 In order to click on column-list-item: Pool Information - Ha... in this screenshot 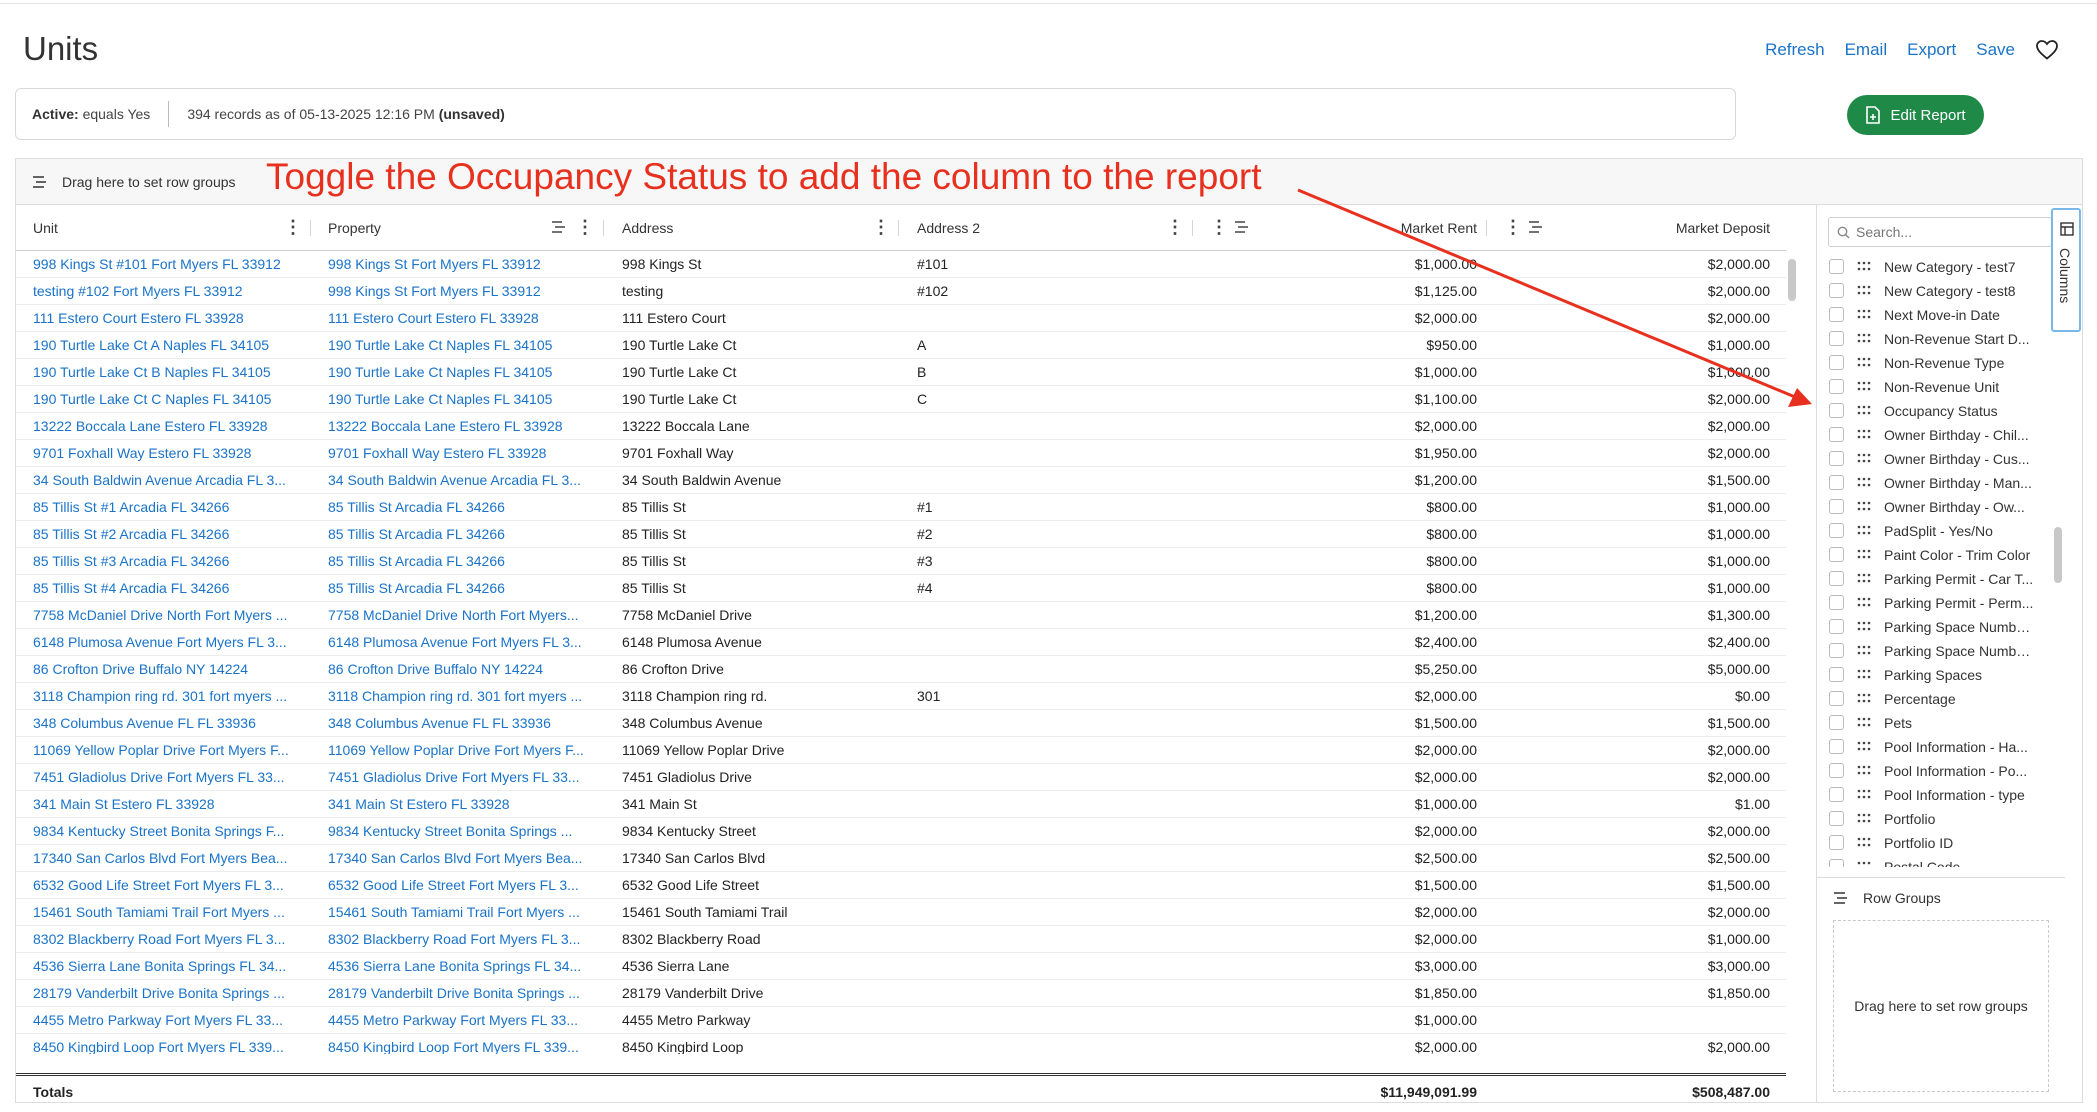, I will do `click(1937, 747)`.